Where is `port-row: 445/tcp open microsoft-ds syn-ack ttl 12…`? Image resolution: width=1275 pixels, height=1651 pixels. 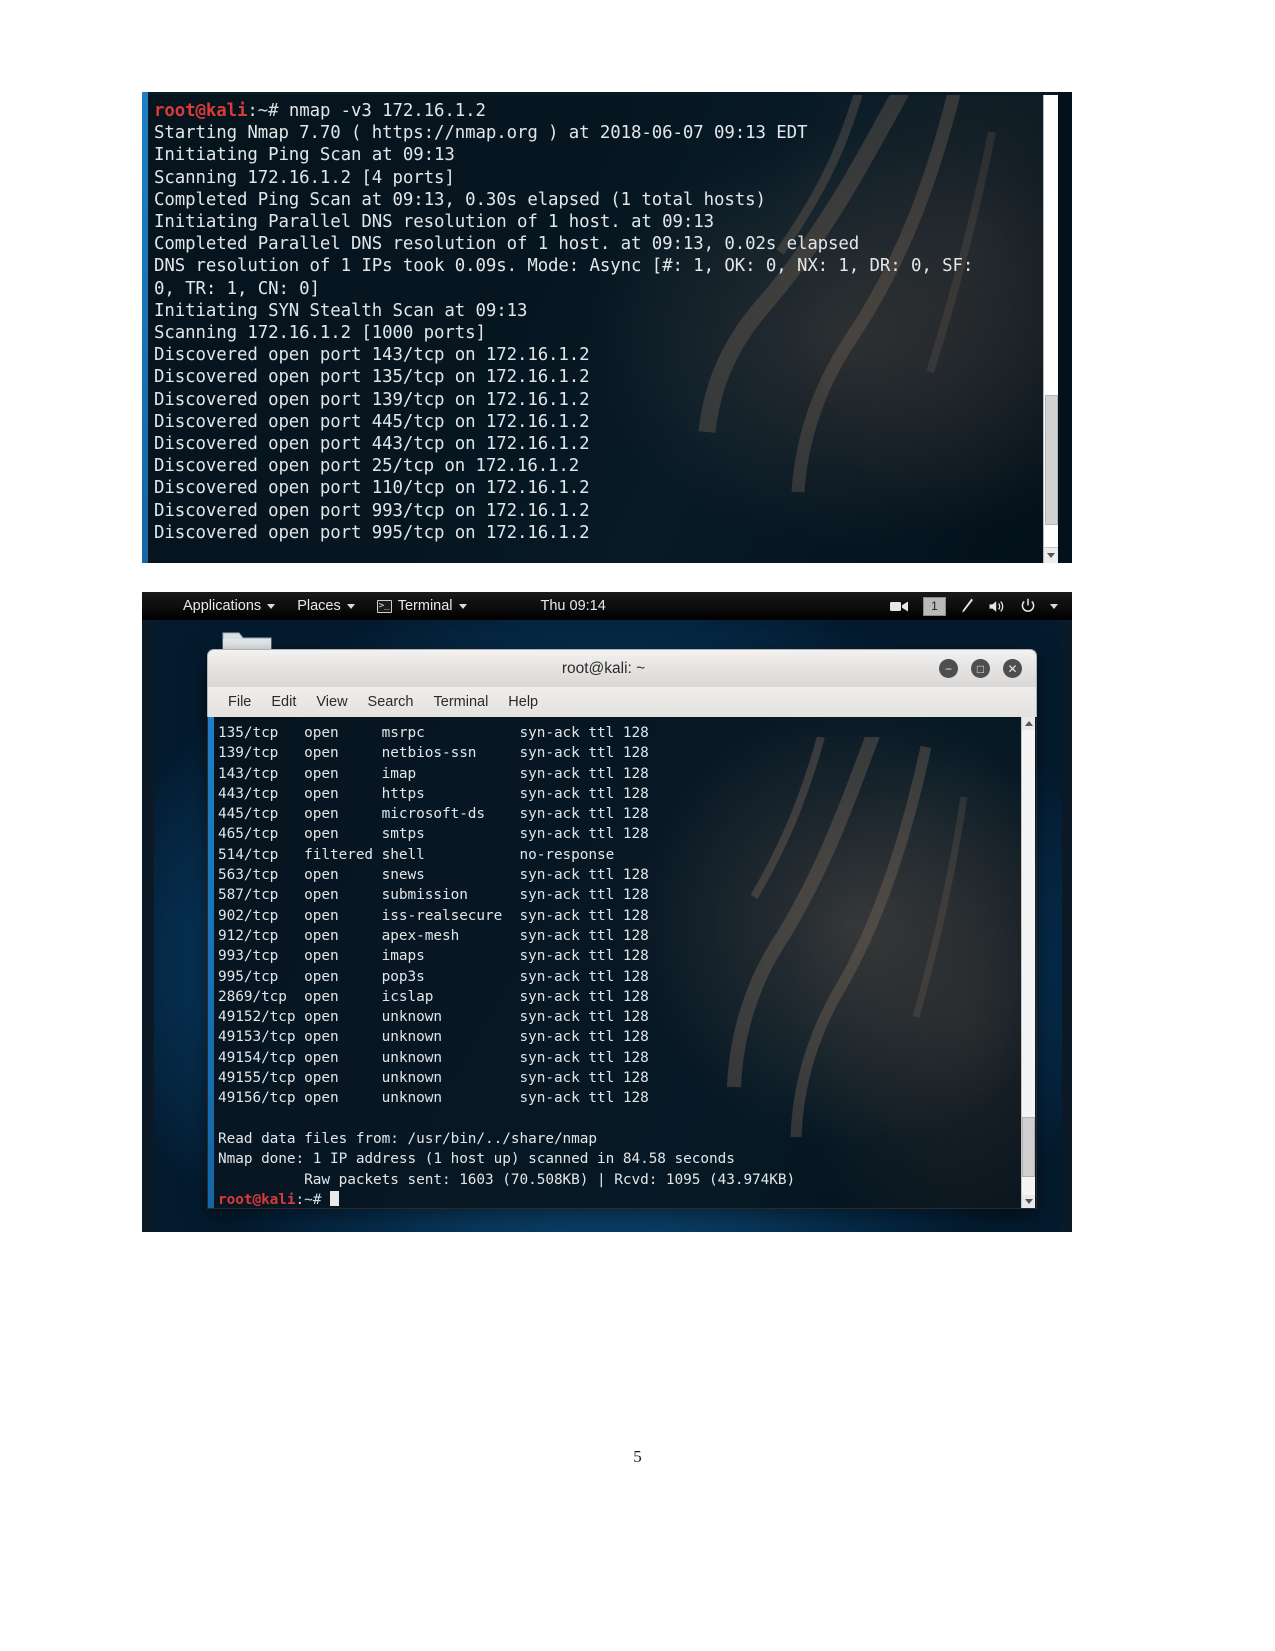
port-row: 445/tcp open microsoft-ds syn-ack ttl 12… is located at coordinates (433, 814).